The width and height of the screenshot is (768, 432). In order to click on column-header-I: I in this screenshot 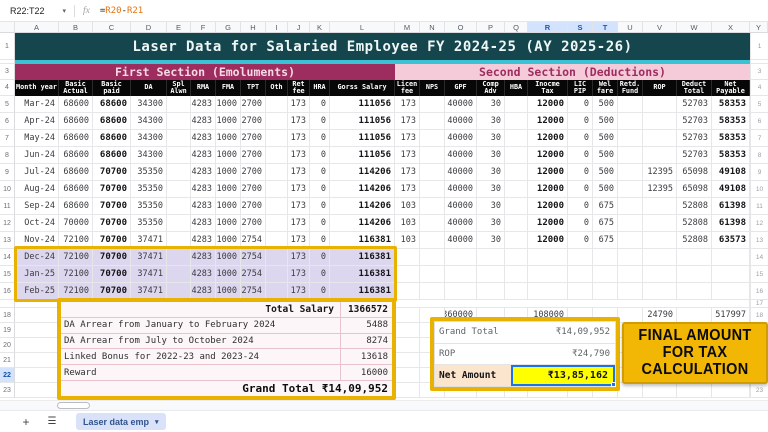, I will do `click(277, 27)`.